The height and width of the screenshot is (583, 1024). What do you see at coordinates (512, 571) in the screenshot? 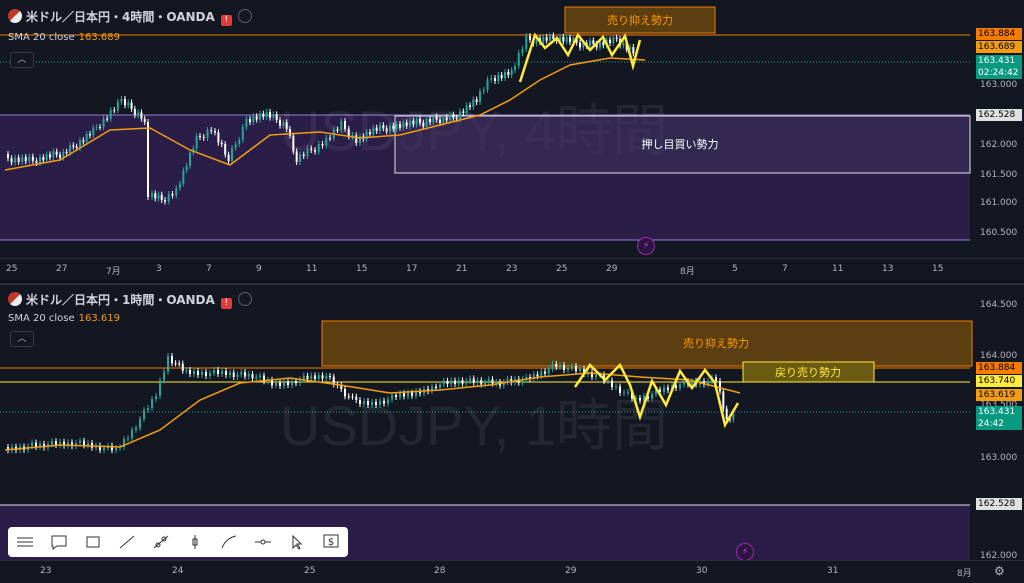
I see `time-axis-1h: 23 24 25 28 29 30 31 8月 ⚙` at bounding box center [512, 571].